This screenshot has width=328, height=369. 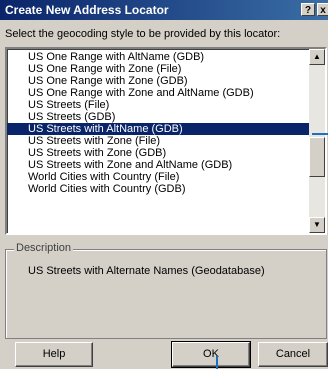 I want to click on list-item: US Streets with Zone and AltName (GDB), so click(x=160, y=165).